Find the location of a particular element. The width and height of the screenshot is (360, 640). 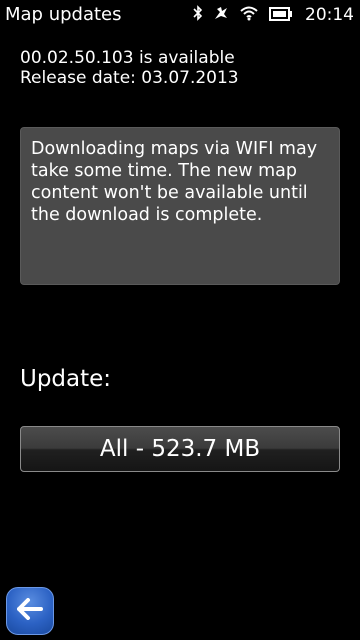

update-all-button: All - 523.7 MB is located at coordinates (180, 449).